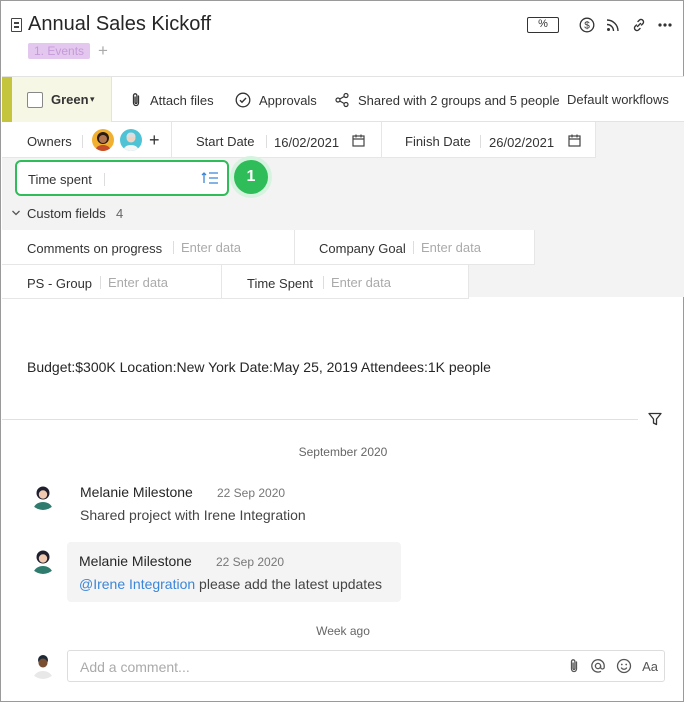 The image size is (684, 702). What do you see at coordinates (665, 25) in the screenshot?
I see `more-options-icon` at bounding box center [665, 25].